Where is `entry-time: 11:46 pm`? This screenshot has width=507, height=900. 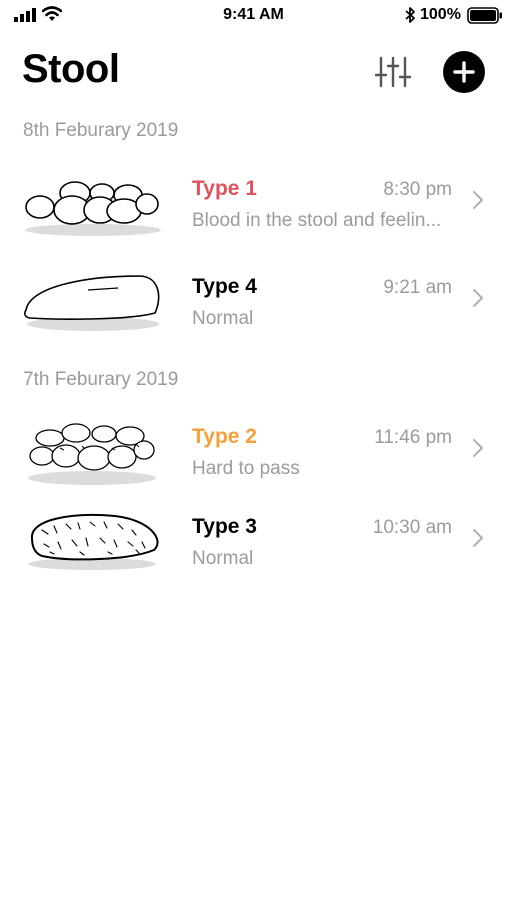
entry-time: 11:46 pm is located at coordinates (413, 437).